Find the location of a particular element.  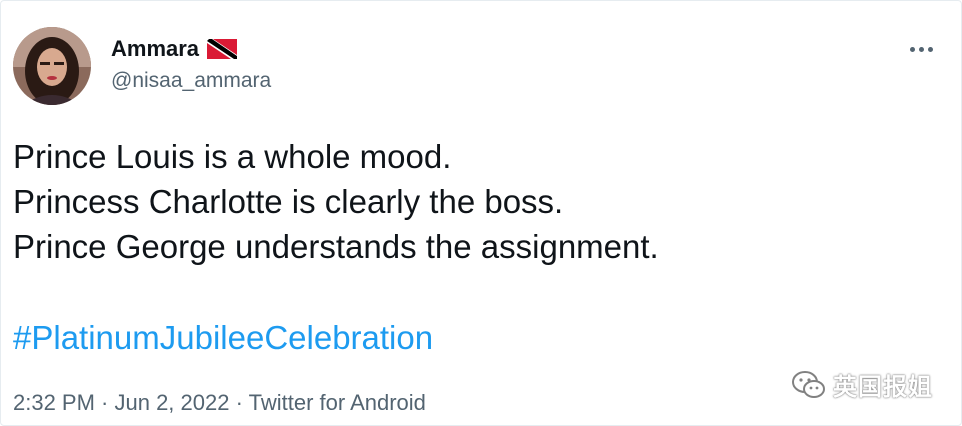

watermark-text: 英国报姐 is located at coordinates (883, 387).